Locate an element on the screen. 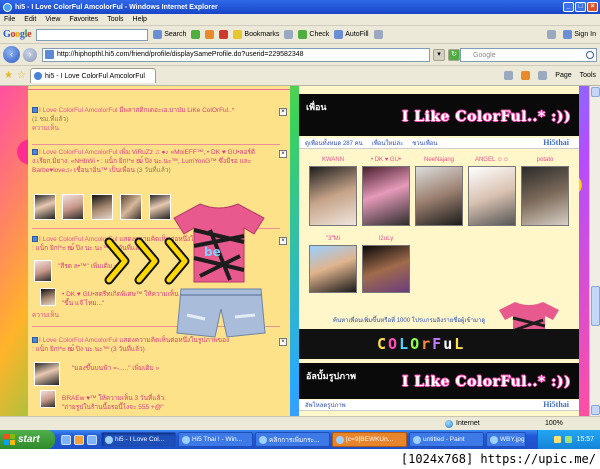 This screenshot has width=600, height=469. settings-icon is located at coordinates (378, 34).